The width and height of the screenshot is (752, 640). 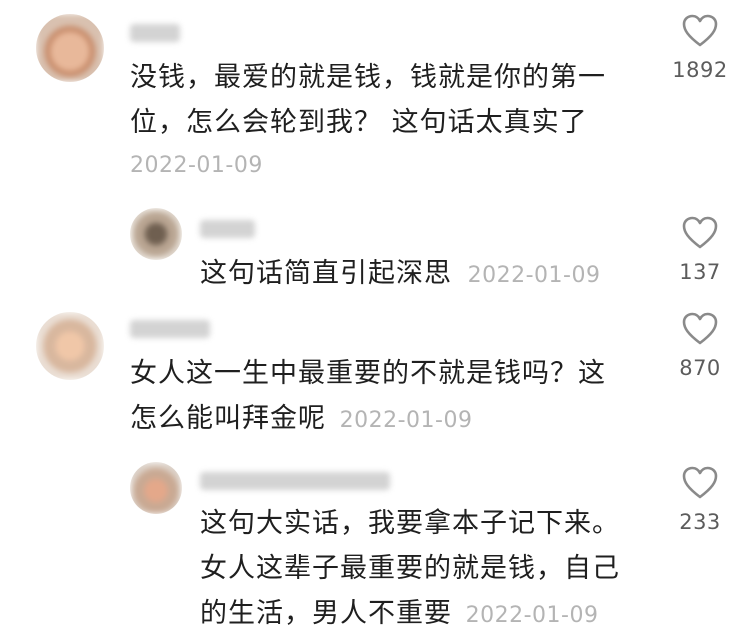 What do you see at coordinates (700, 346) in the screenshot?
I see `like-button: 870` at bounding box center [700, 346].